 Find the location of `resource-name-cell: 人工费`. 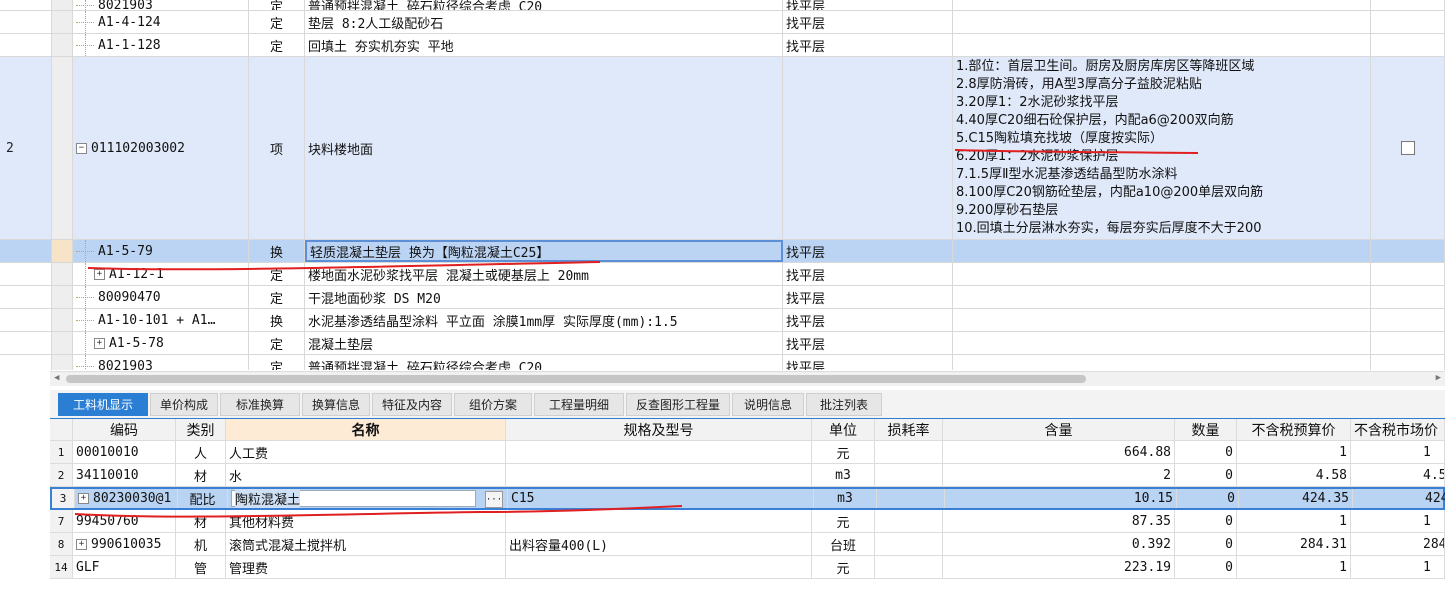

resource-name-cell: 人工费 is located at coordinates (366, 452).